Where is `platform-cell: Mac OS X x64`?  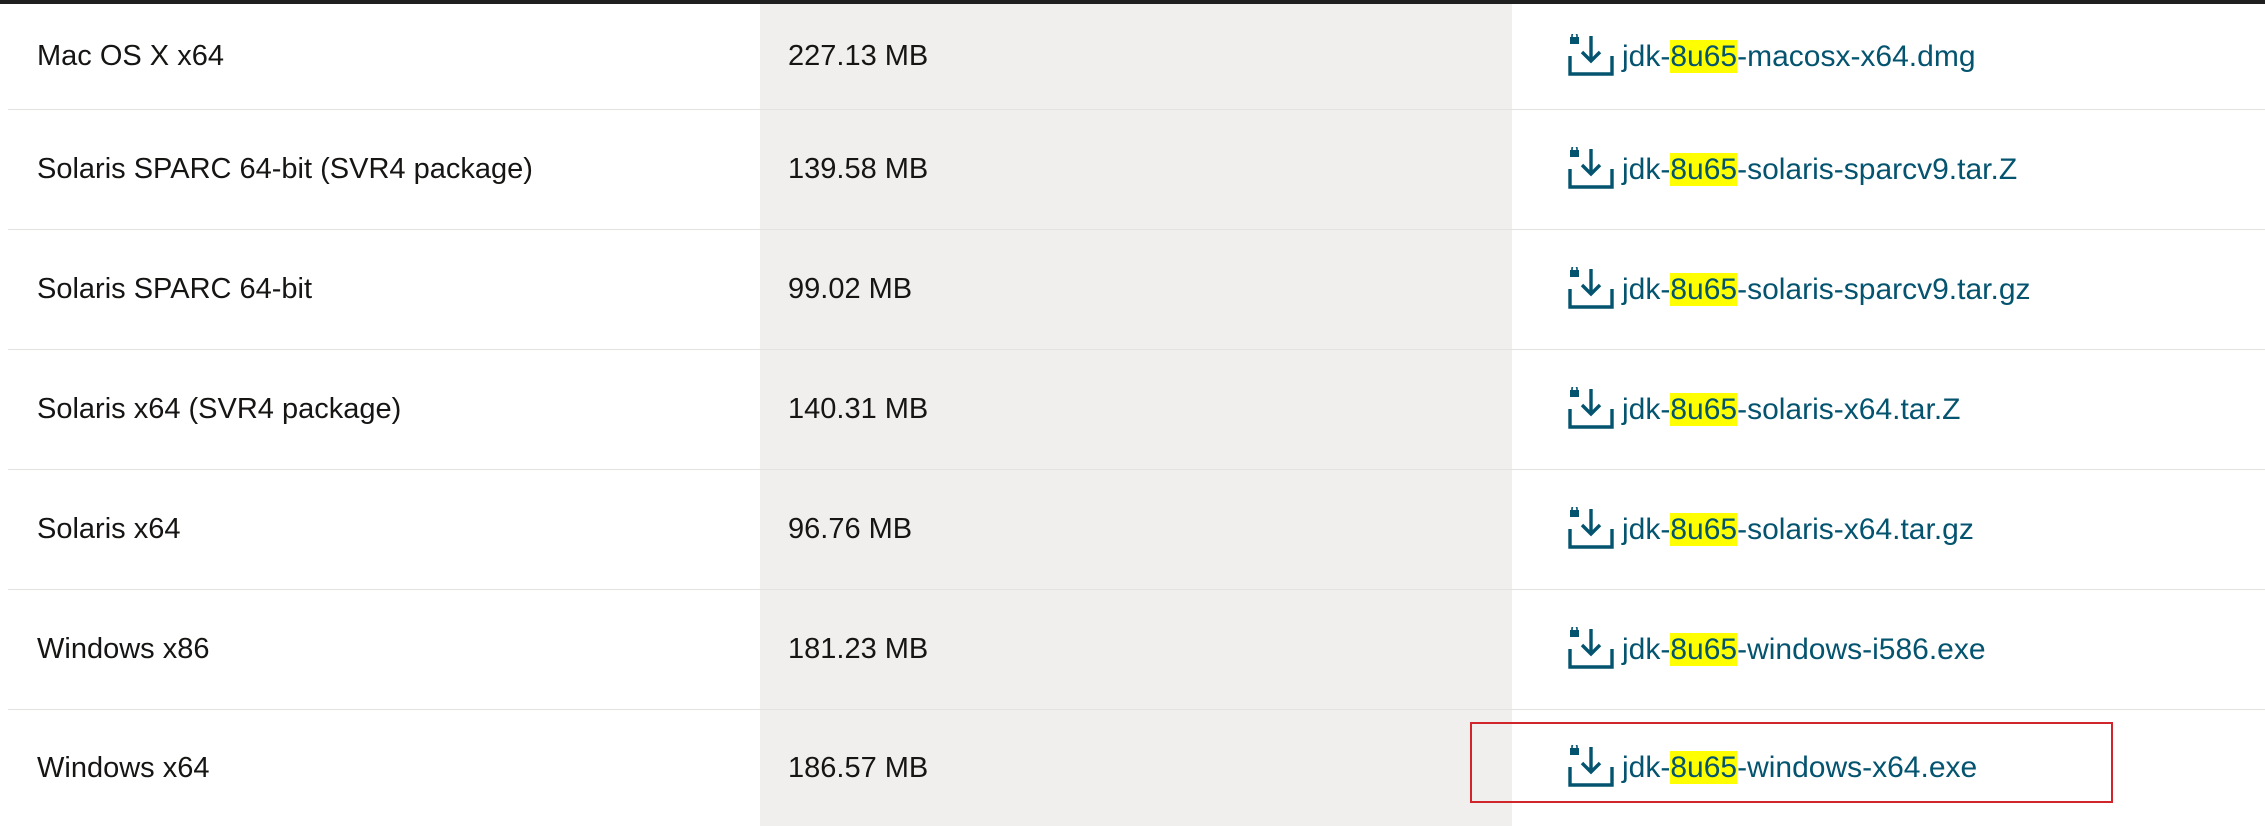
platform-cell: Mac OS X x64 is located at coordinates (130, 56).